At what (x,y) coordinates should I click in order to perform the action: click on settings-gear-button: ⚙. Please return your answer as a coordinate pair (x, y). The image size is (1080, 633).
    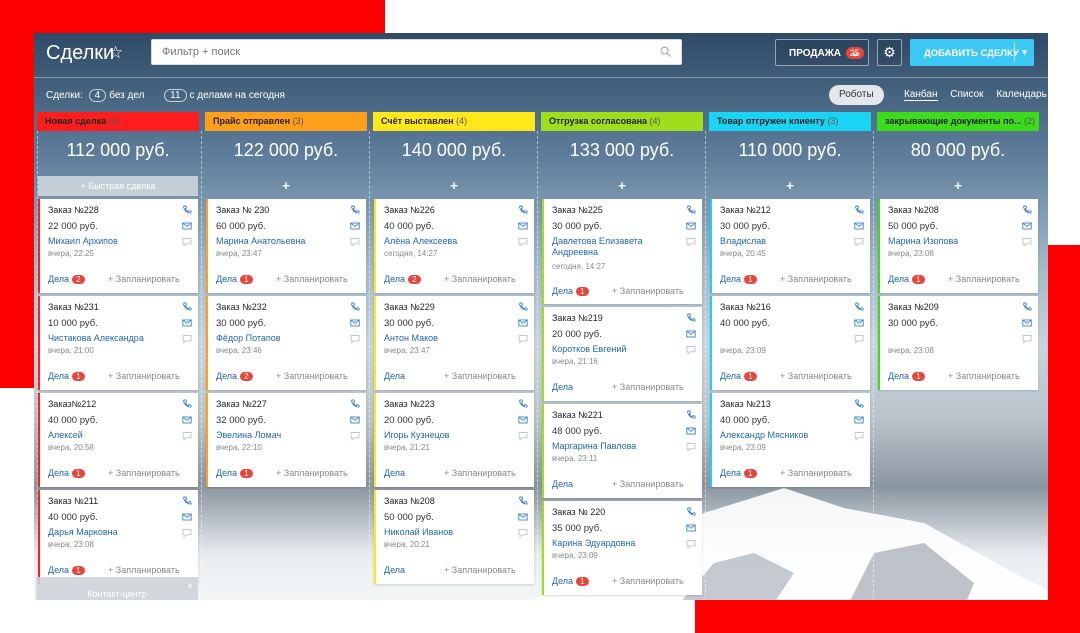
    Looking at the image, I should click on (889, 52).